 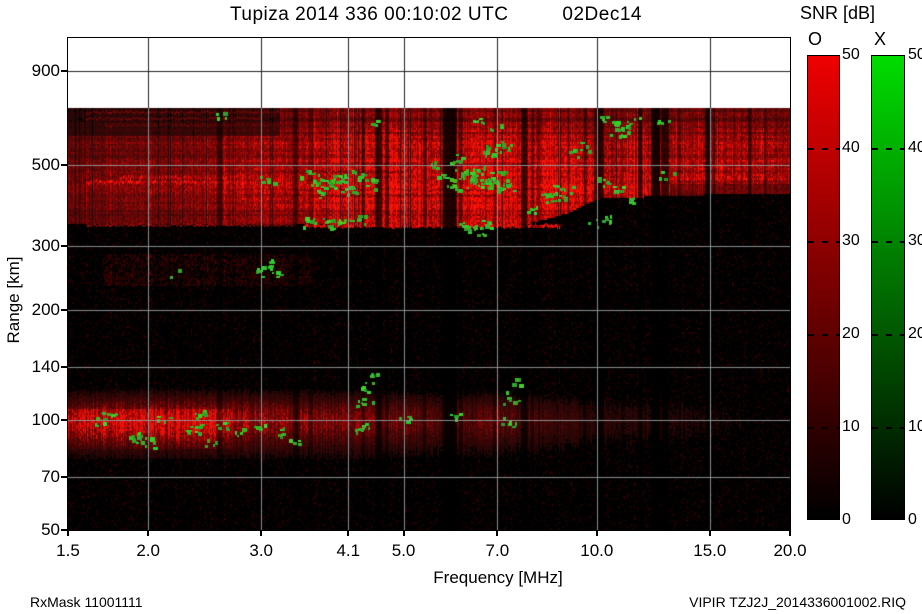 What do you see at coordinates (50, 529) in the screenshot?
I see `y-tick-label: 50` at bounding box center [50, 529].